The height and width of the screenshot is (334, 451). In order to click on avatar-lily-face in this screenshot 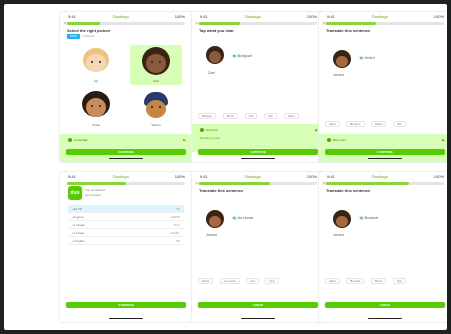, I will do `click(96, 63)`.